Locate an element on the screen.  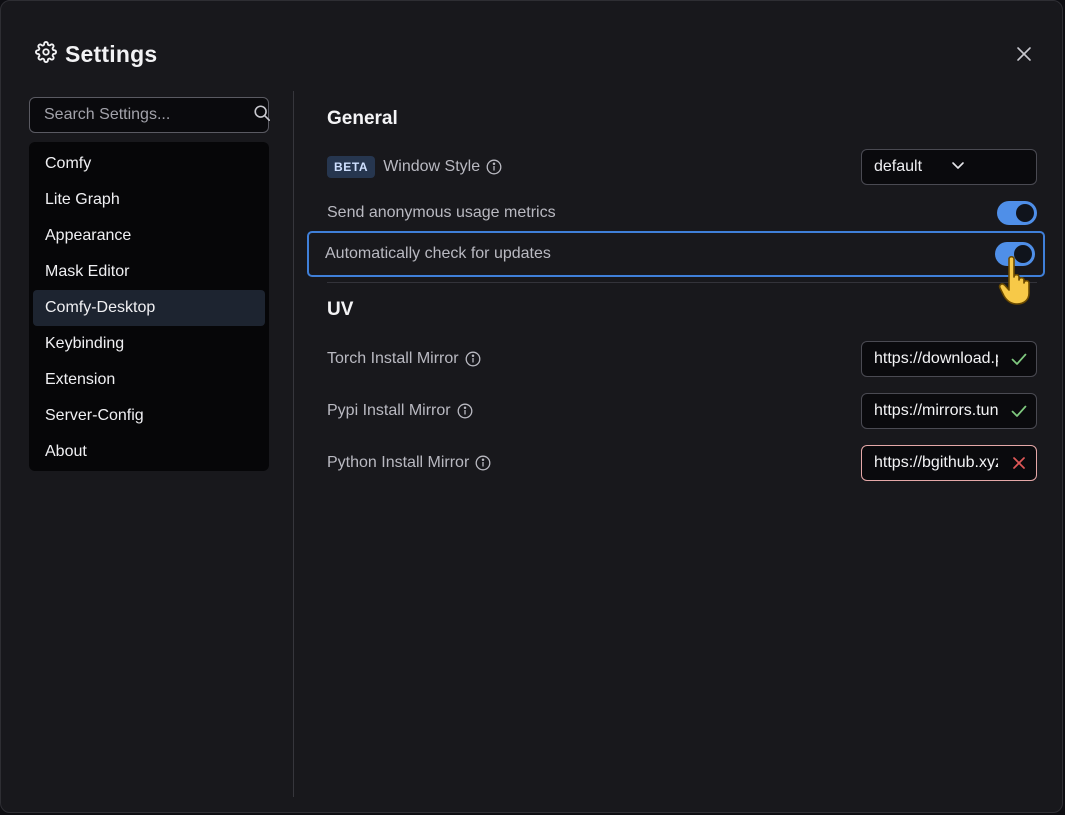
setting-window-style: BETA Window Style default is located at coordinates (677, 167).